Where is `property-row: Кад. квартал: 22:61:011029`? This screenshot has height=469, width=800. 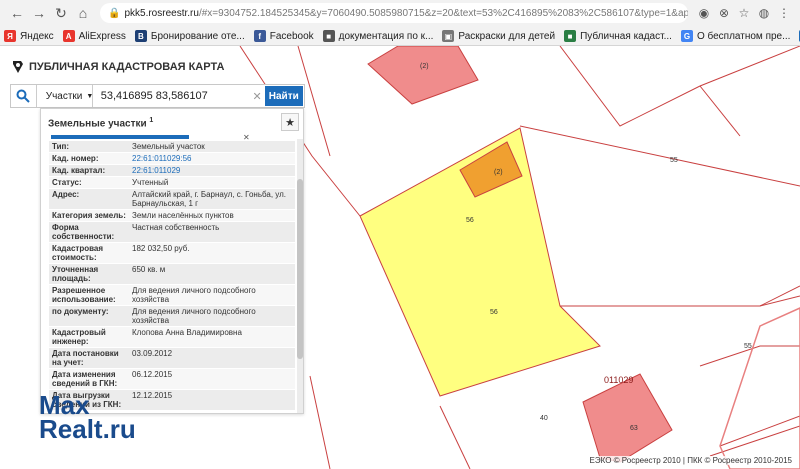 property-row: Кад. квартал: 22:61:011029 is located at coordinates (172, 171).